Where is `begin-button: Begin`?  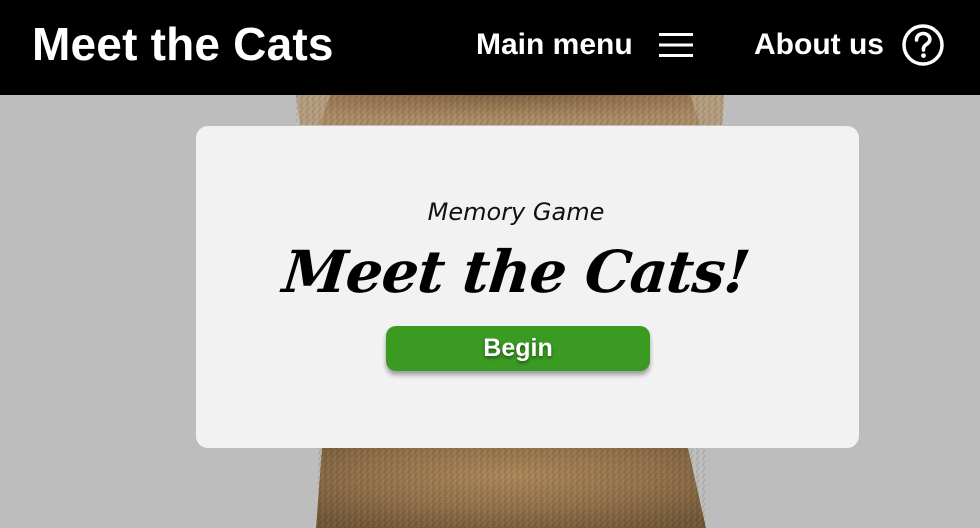 begin-button: Begin is located at coordinates (518, 348).